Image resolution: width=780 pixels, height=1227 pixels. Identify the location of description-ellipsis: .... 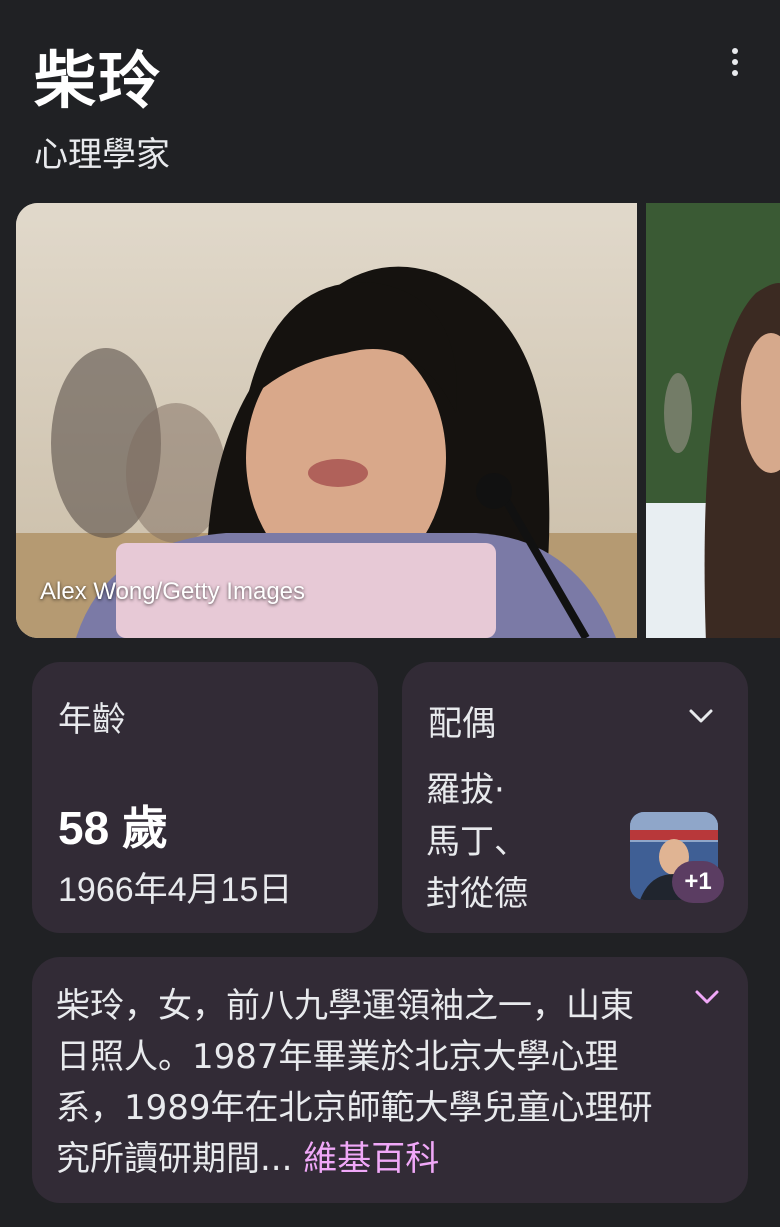
(282, 1159).